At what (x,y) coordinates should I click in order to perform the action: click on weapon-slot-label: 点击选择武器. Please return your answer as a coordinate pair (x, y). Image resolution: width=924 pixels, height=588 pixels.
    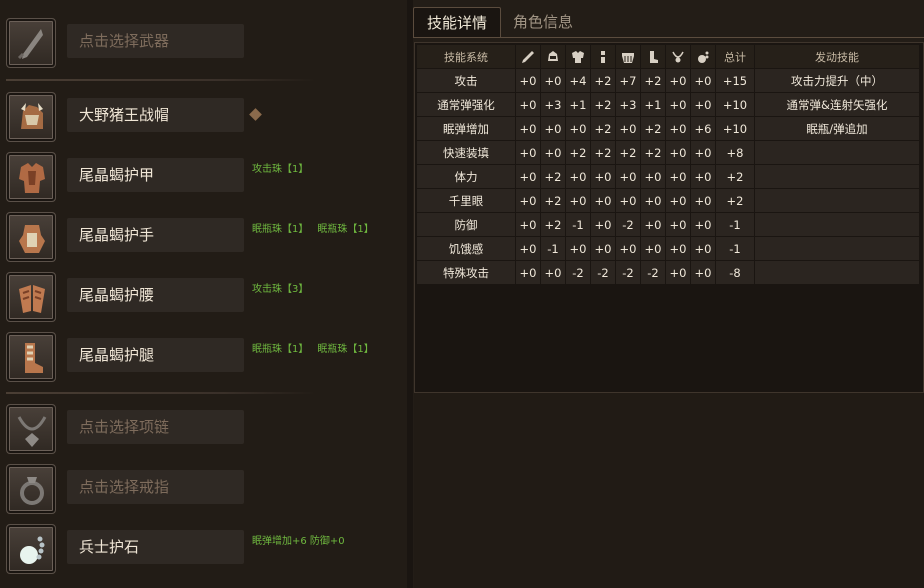
    Looking at the image, I should click on (155, 41).